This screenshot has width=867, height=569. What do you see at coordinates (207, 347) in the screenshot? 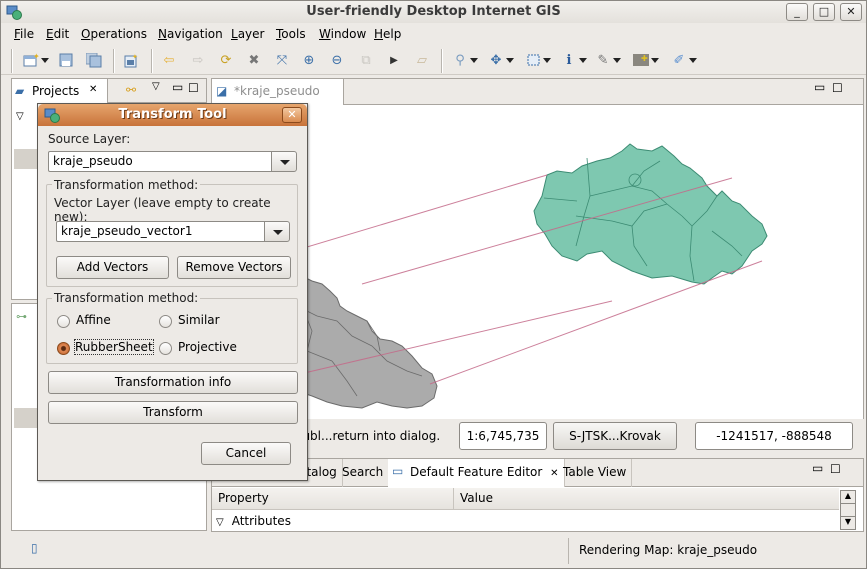
I see `radio-projective-label: Projective` at bounding box center [207, 347].